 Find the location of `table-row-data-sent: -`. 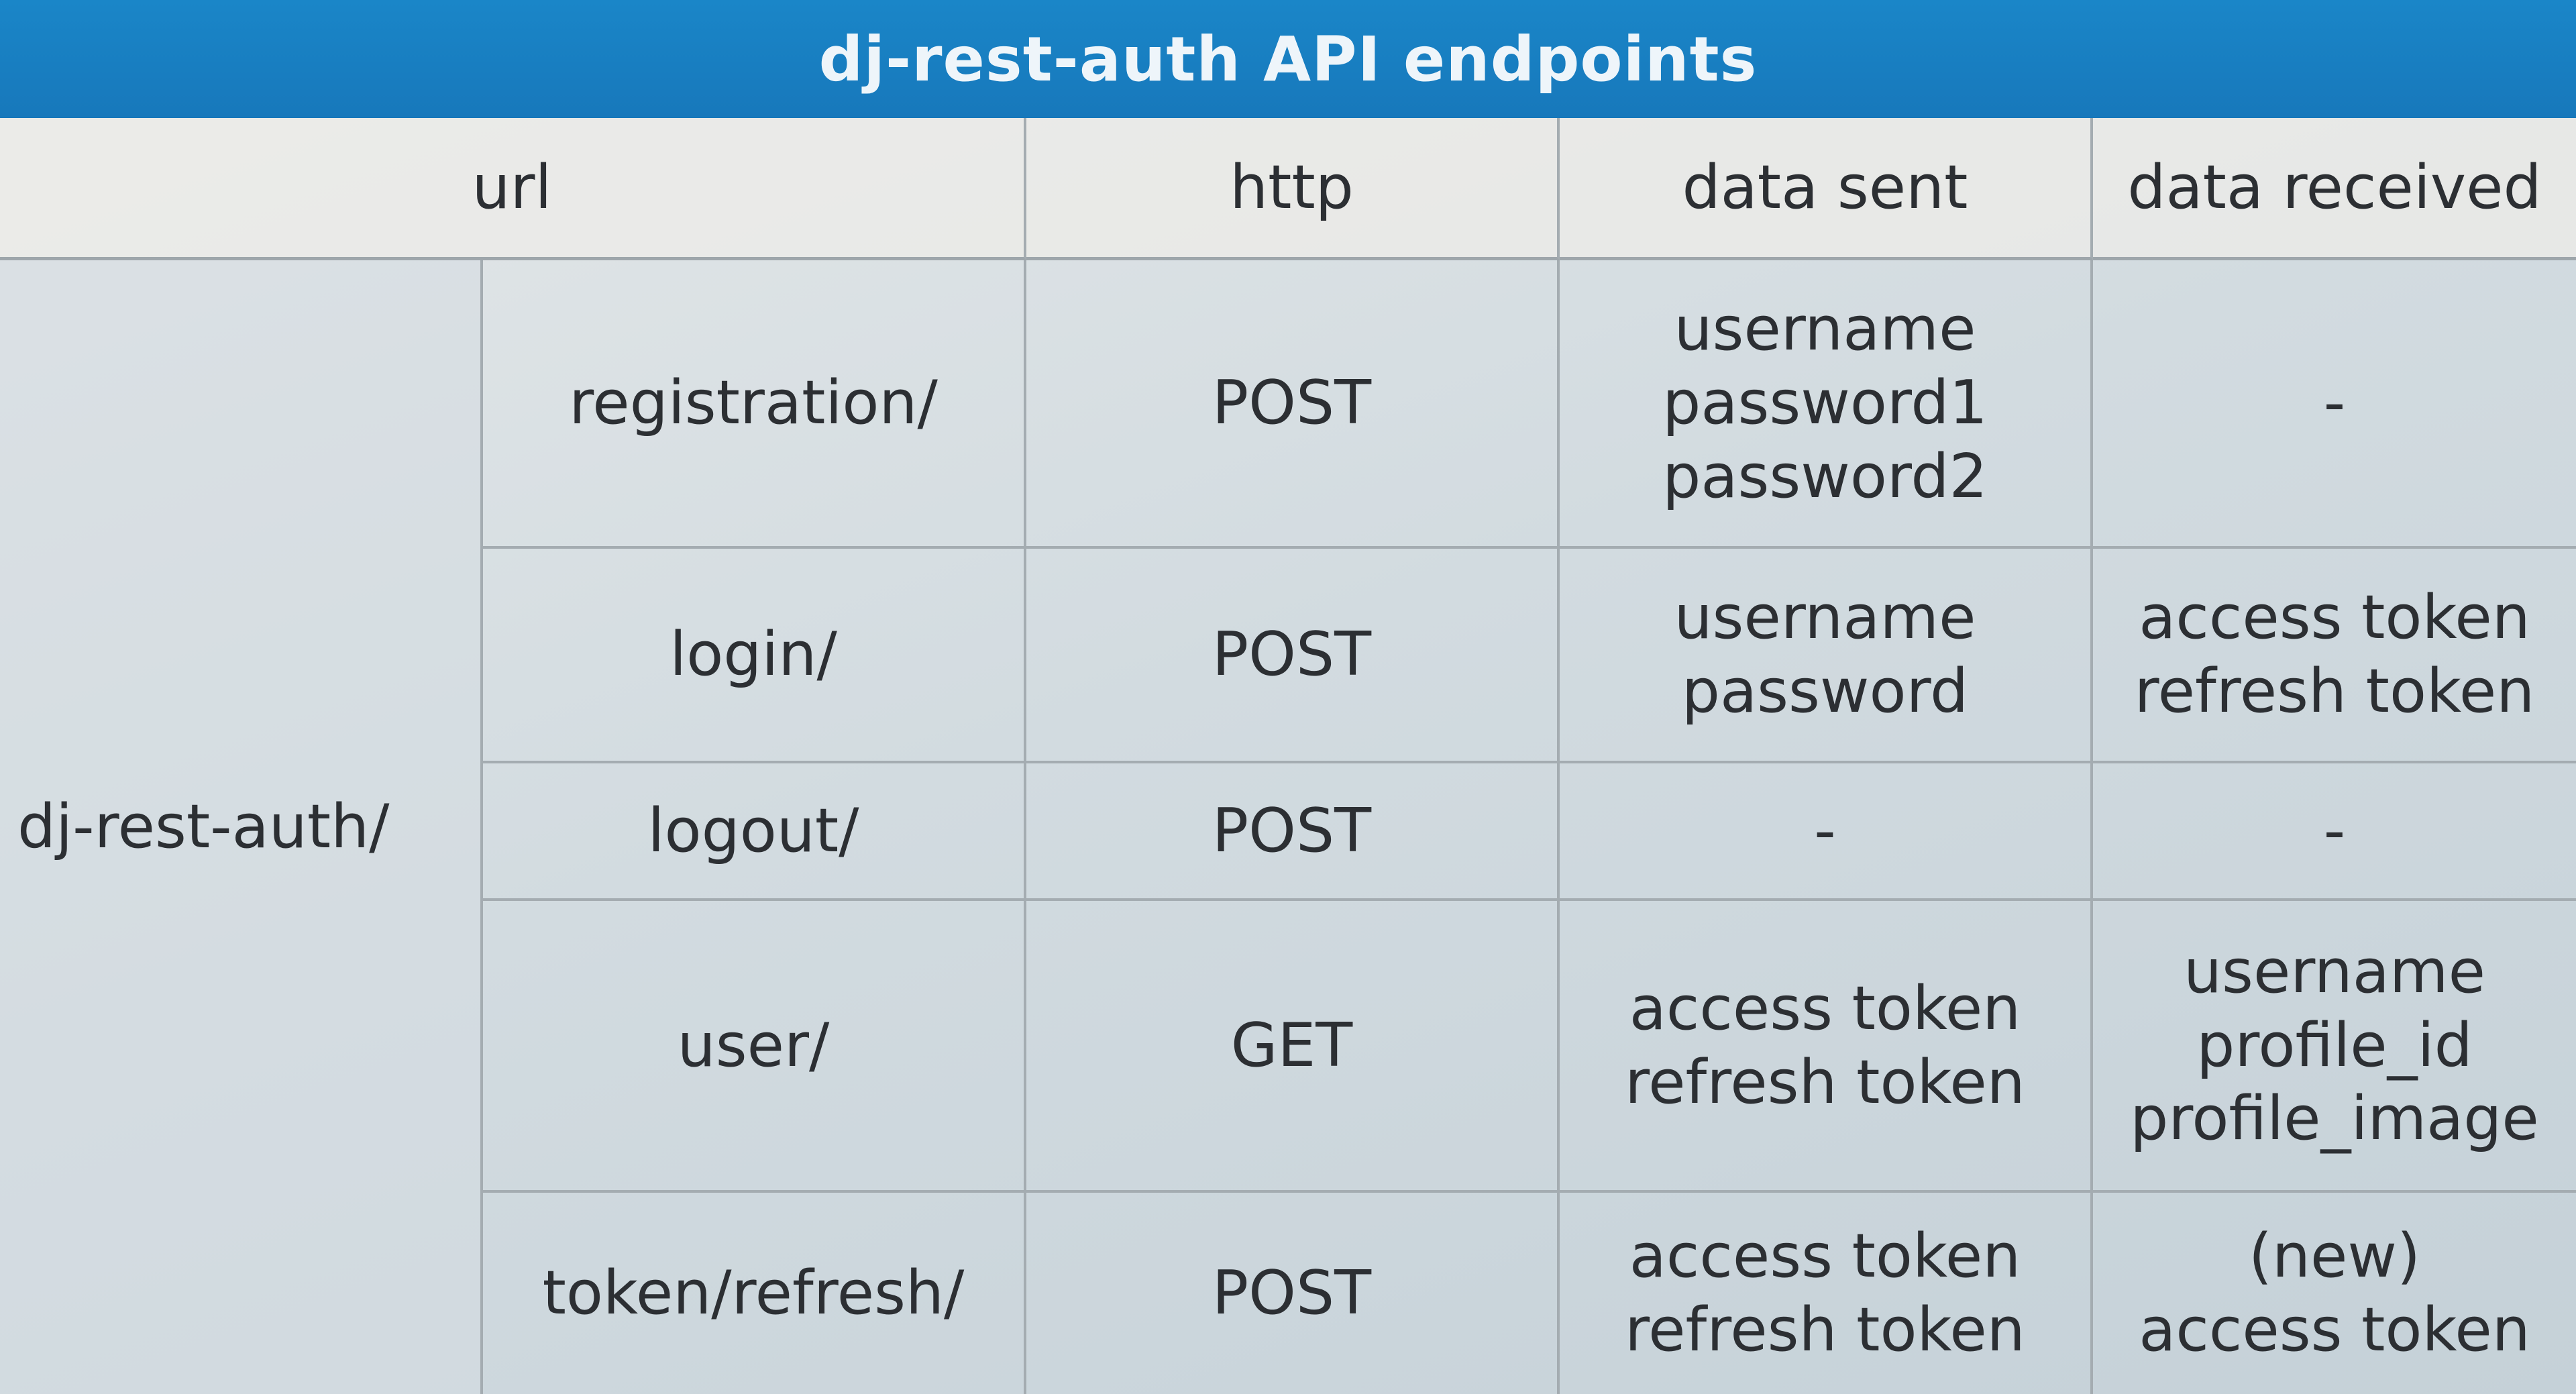

table-row-data-sent: - is located at coordinates (1826, 832).